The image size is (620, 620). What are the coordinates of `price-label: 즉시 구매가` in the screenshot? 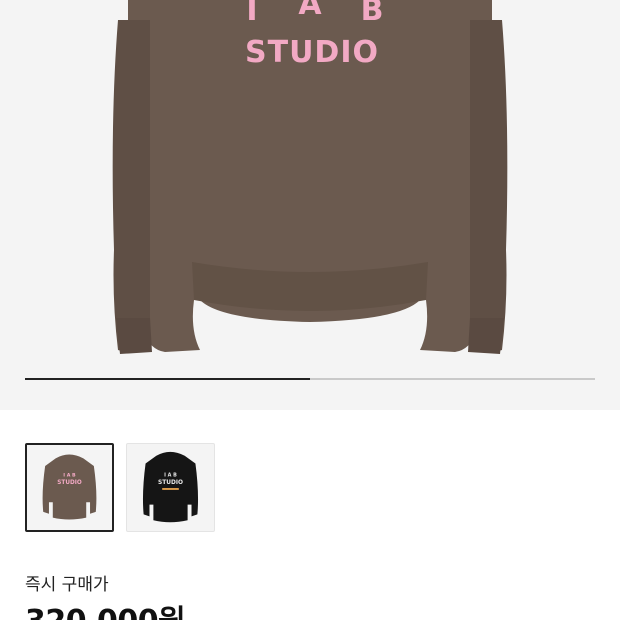 It's located at (67, 585).